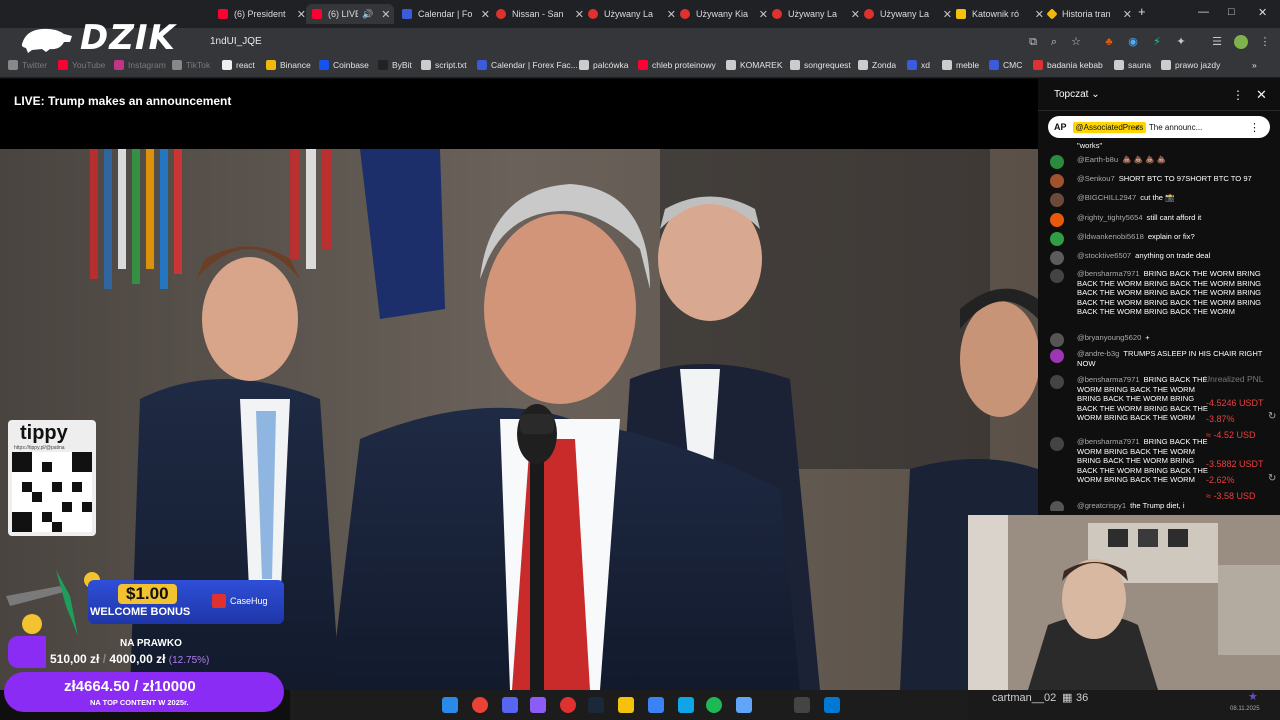 Image resolution: width=1280 pixels, height=720 pixels. Describe the element at coordinates (1160, 220) in the screenshot. I see `chat-message: @righty_tighty5654 still cant afford it` at that location.